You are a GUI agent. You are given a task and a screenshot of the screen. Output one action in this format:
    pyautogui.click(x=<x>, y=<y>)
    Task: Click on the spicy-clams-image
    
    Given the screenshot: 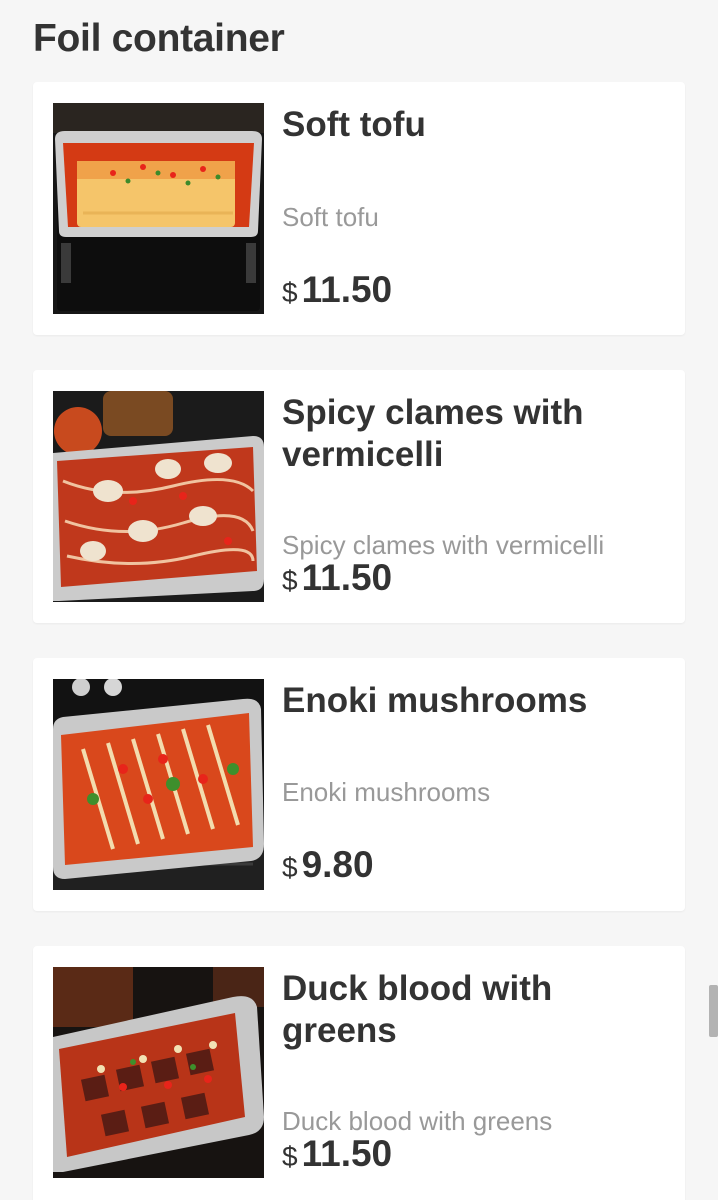 What is the action you would take?
    pyautogui.click(x=158, y=496)
    